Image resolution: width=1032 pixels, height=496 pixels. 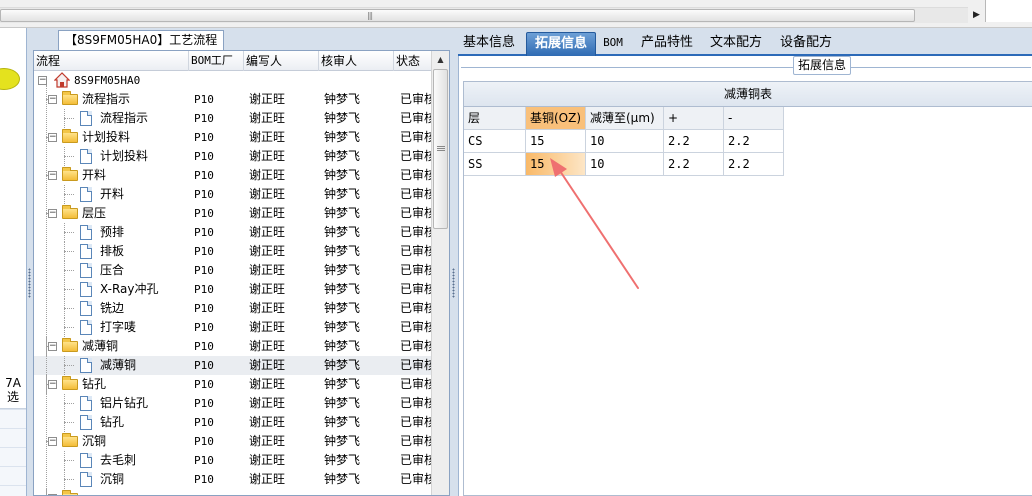 What do you see at coordinates (232, 327) in the screenshot?
I see `tree-row: 打字唛 P10 谢正旺 钟梦飞 已审核` at bounding box center [232, 327].